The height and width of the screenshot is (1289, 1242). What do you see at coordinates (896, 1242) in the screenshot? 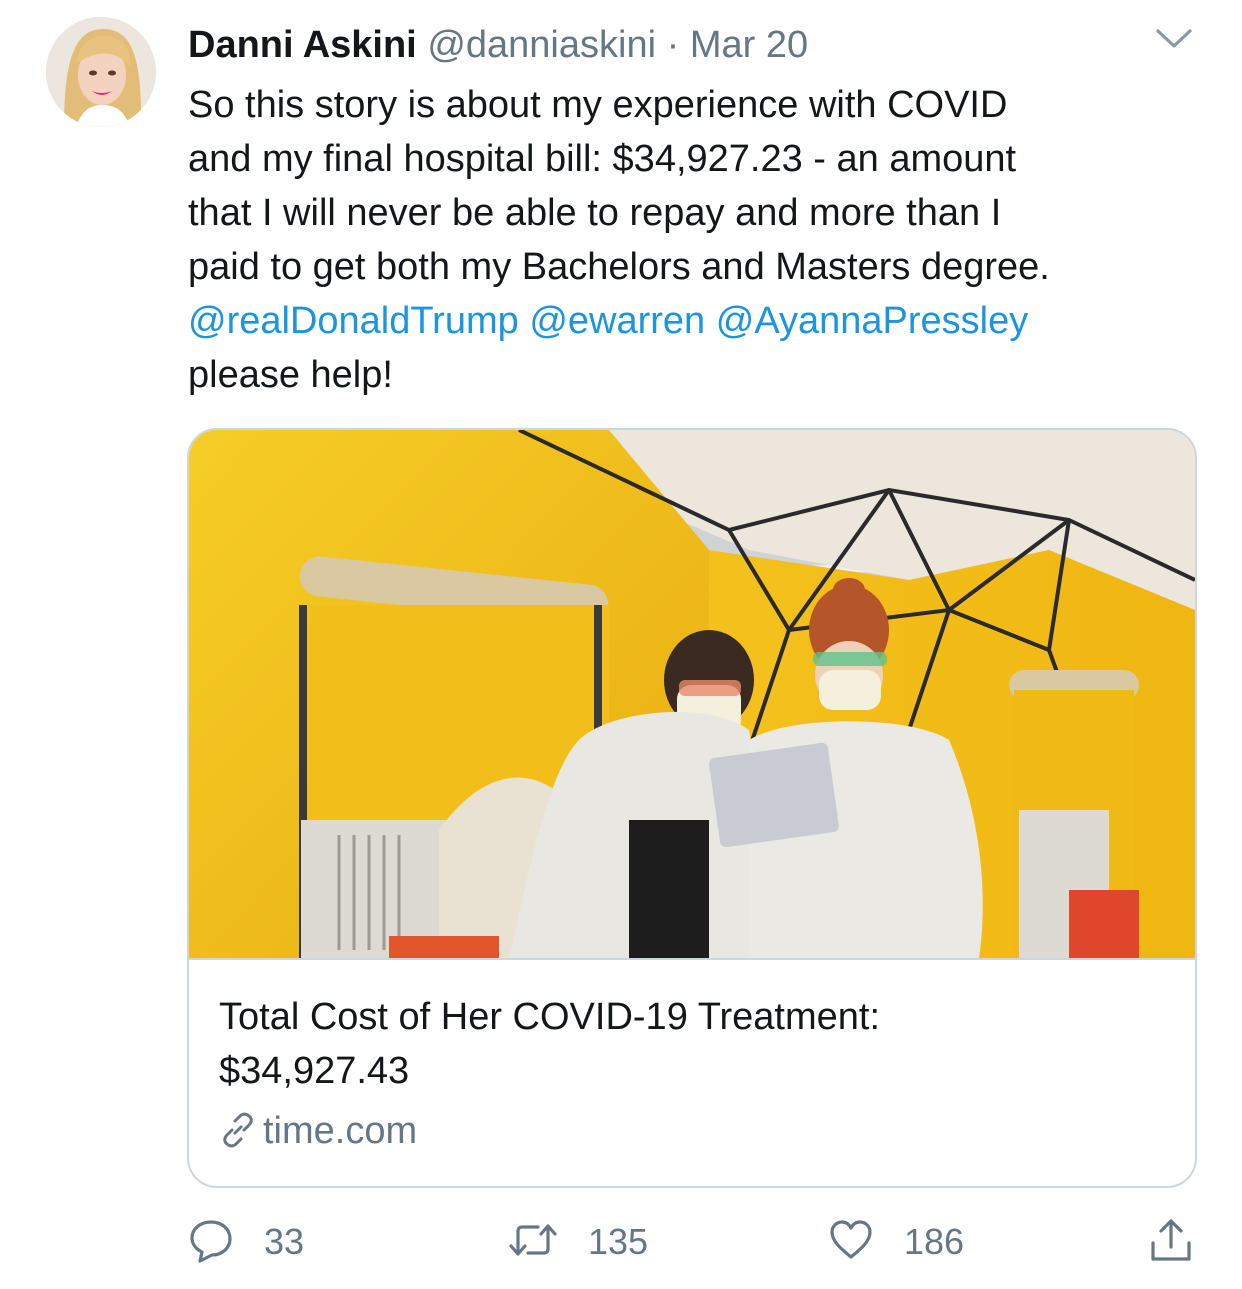
I see `like-button: 186` at bounding box center [896, 1242].